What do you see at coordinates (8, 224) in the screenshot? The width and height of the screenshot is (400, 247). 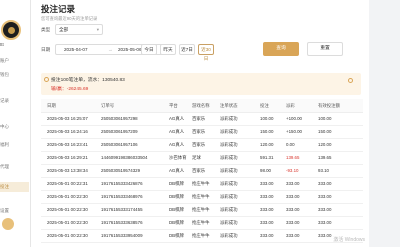 I see `chat-icon` at bounding box center [8, 224].